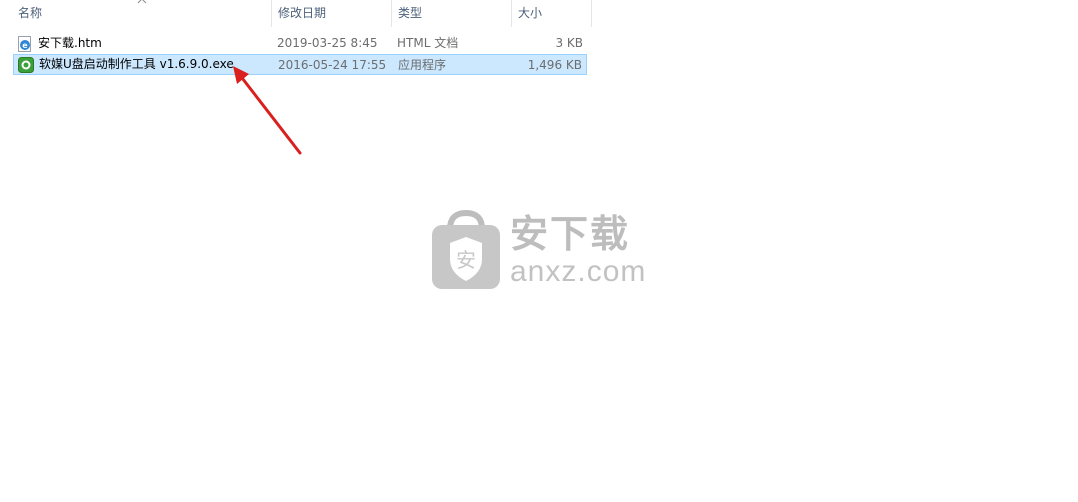  I want to click on watermark-badge: 安, so click(466, 260).